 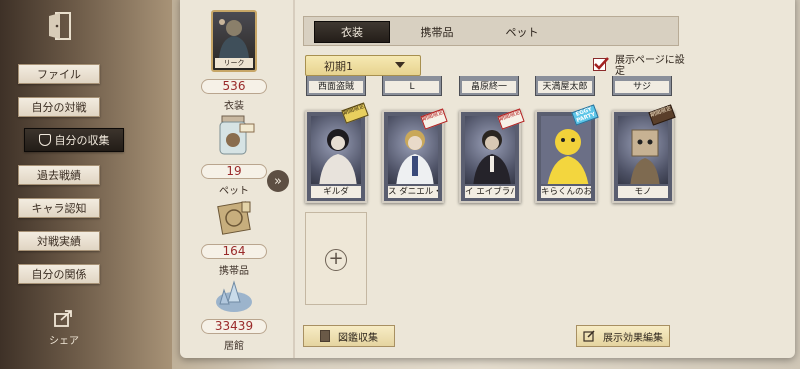 I want to click on book-icon, so click(x=325, y=336).